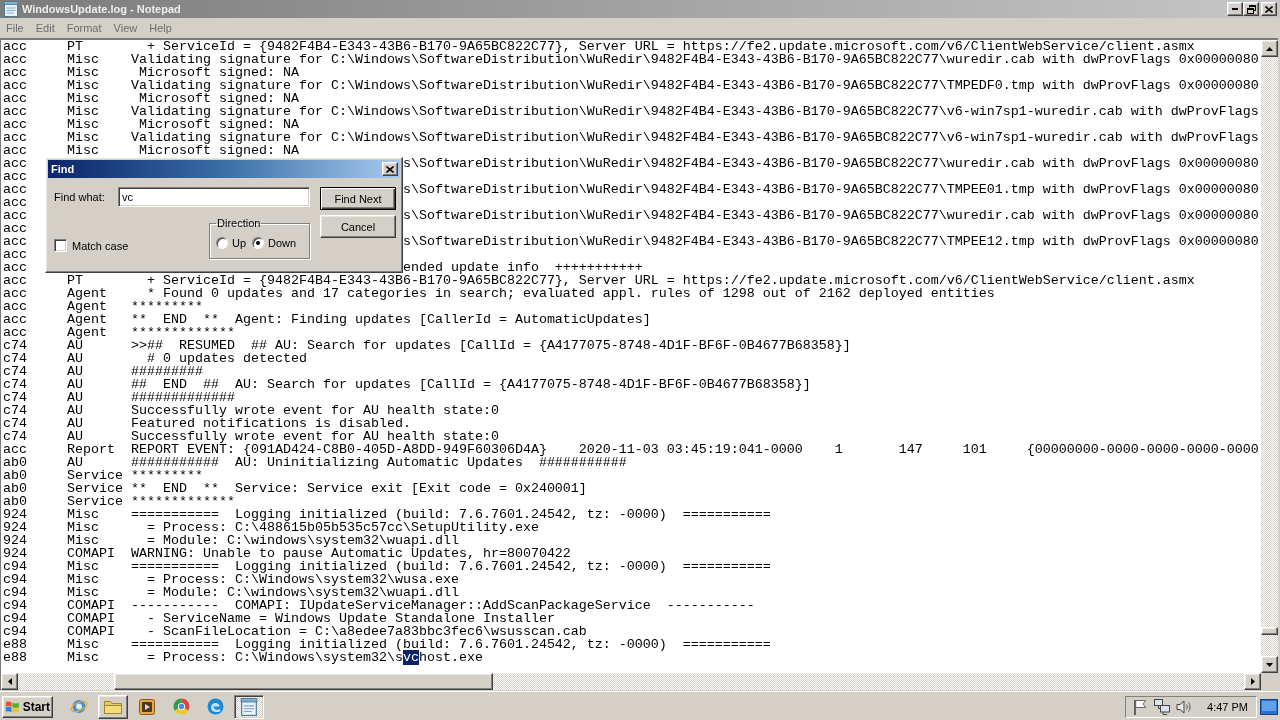 The height and width of the screenshot is (720, 1280). What do you see at coordinates (231, 540) in the screenshot?
I see `log-line: 924 Misc = Module: C:\windows\system32\wuapi.dll` at bounding box center [231, 540].